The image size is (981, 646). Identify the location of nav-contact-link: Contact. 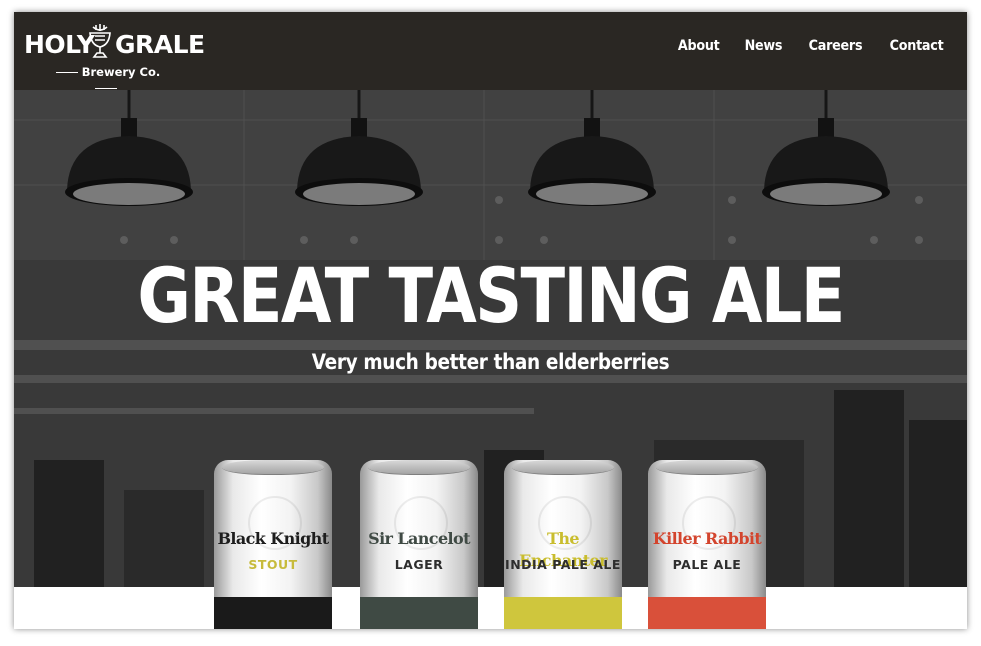
(917, 46).